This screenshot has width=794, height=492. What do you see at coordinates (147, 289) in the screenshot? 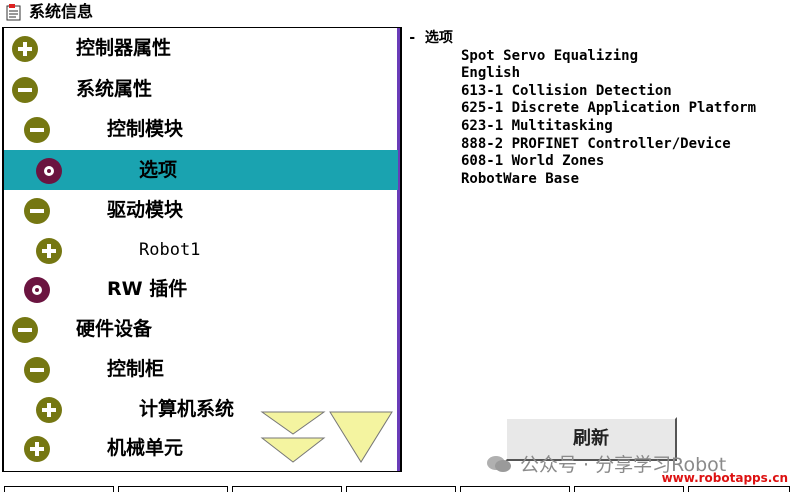
I see `tree-item-label: RW 插件` at bounding box center [147, 289].